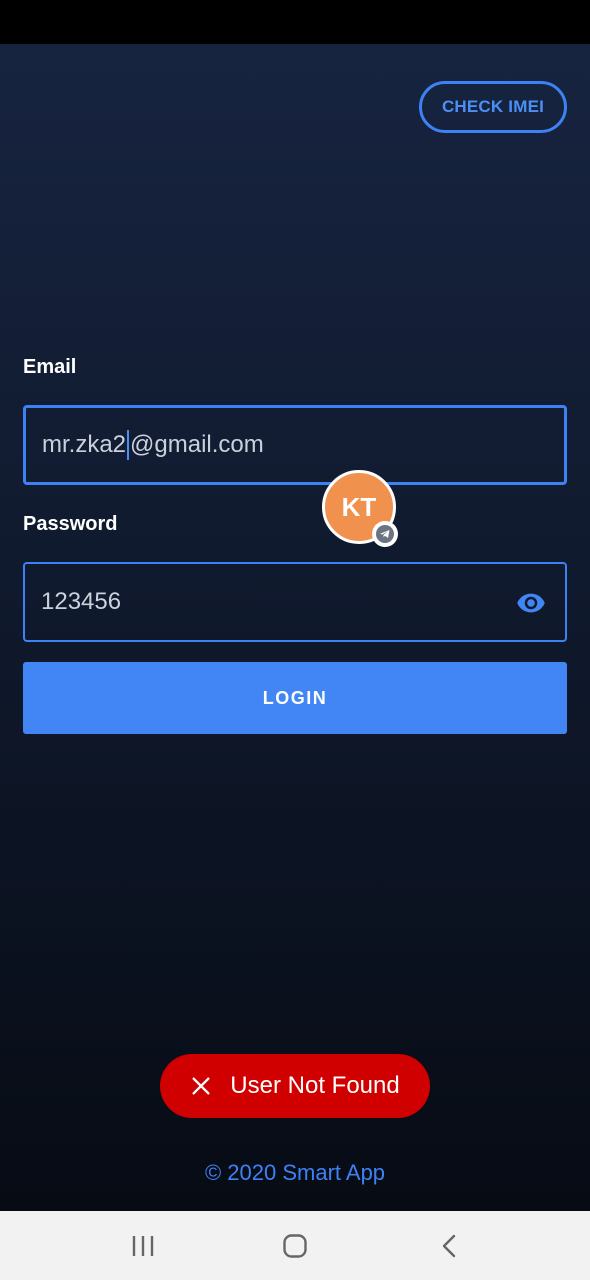 This screenshot has width=590, height=1280. Describe the element at coordinates (81, 601) in the screenshot. I see `password-value: 123456` at that location.